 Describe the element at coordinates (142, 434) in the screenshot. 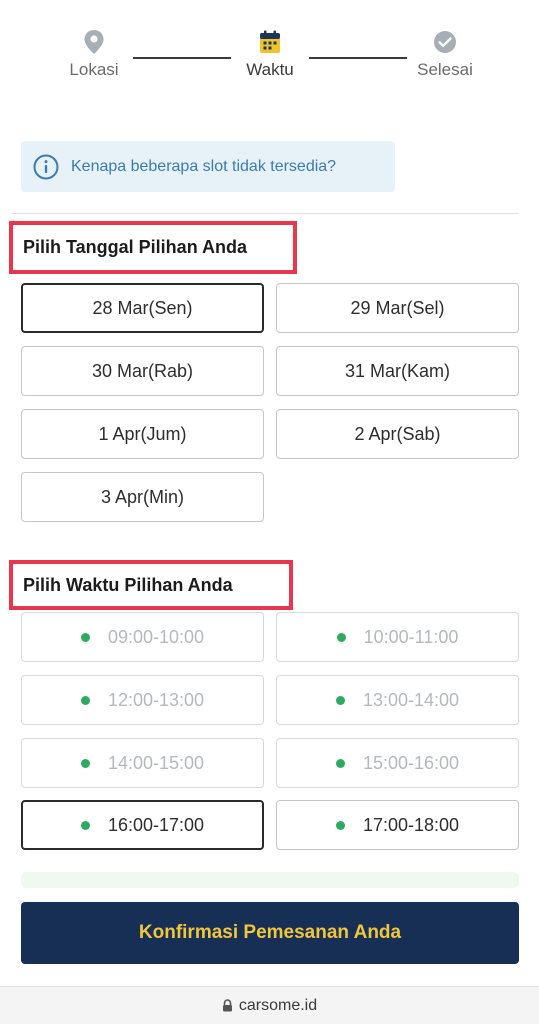

I see `date-option: 1 Apr(Jum)` at that location.